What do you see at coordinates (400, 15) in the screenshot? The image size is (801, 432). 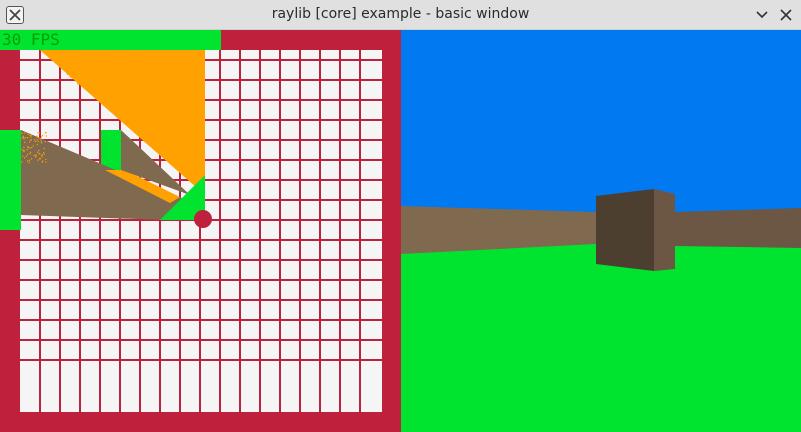 I see `title-bar: raylib [core] example - basic window` at bounding box center [400, 15].